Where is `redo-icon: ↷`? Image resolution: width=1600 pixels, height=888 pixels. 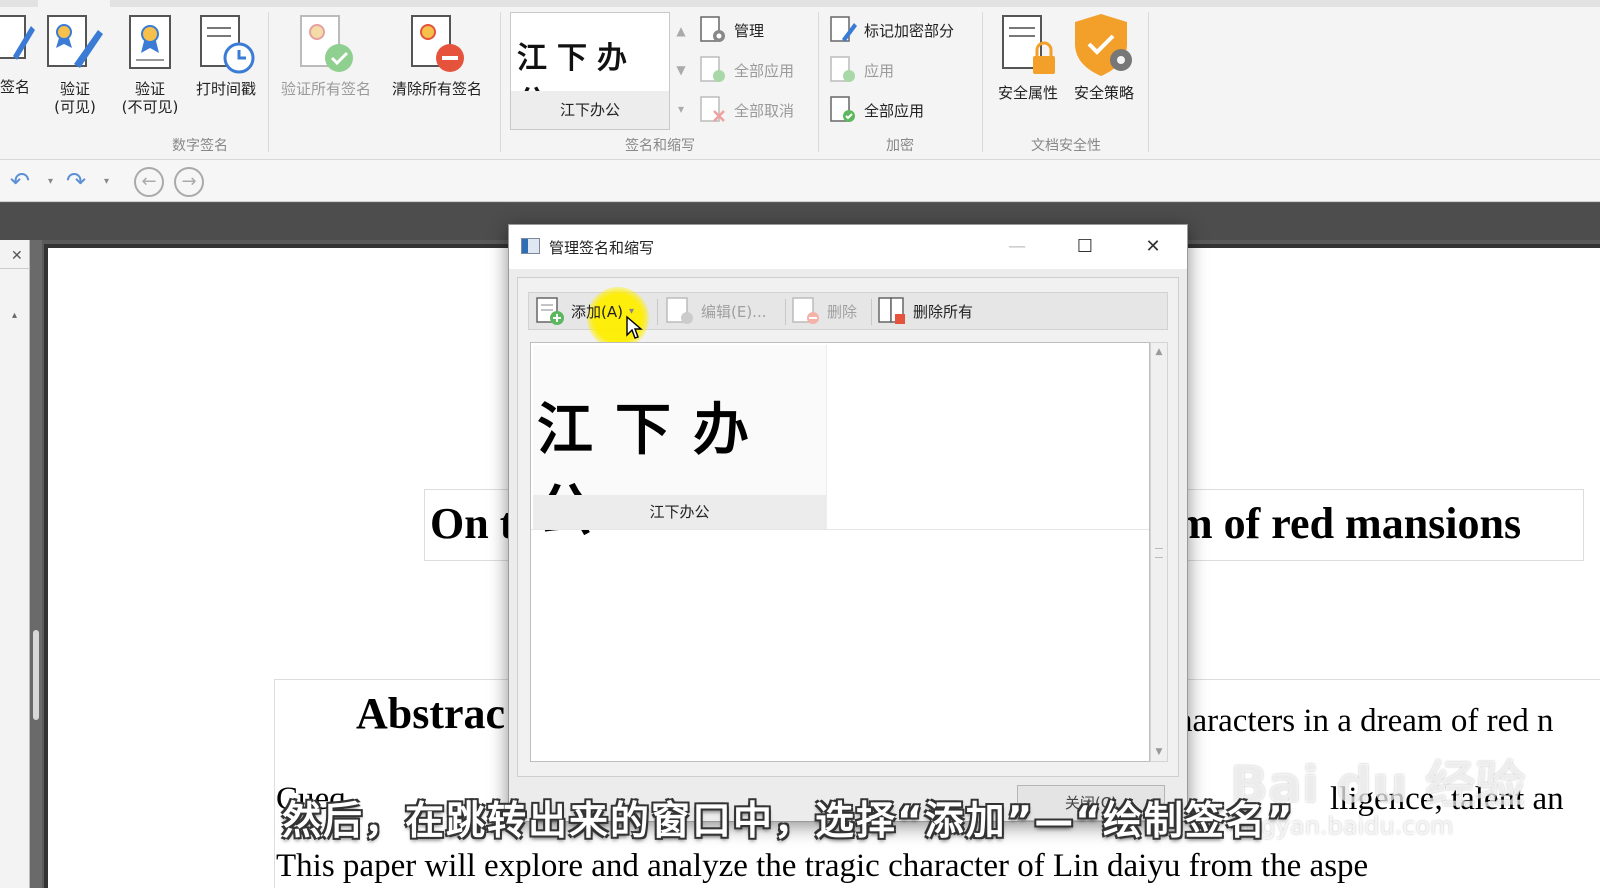
redo-icon: ↷ is located at coordinates (76, 181).